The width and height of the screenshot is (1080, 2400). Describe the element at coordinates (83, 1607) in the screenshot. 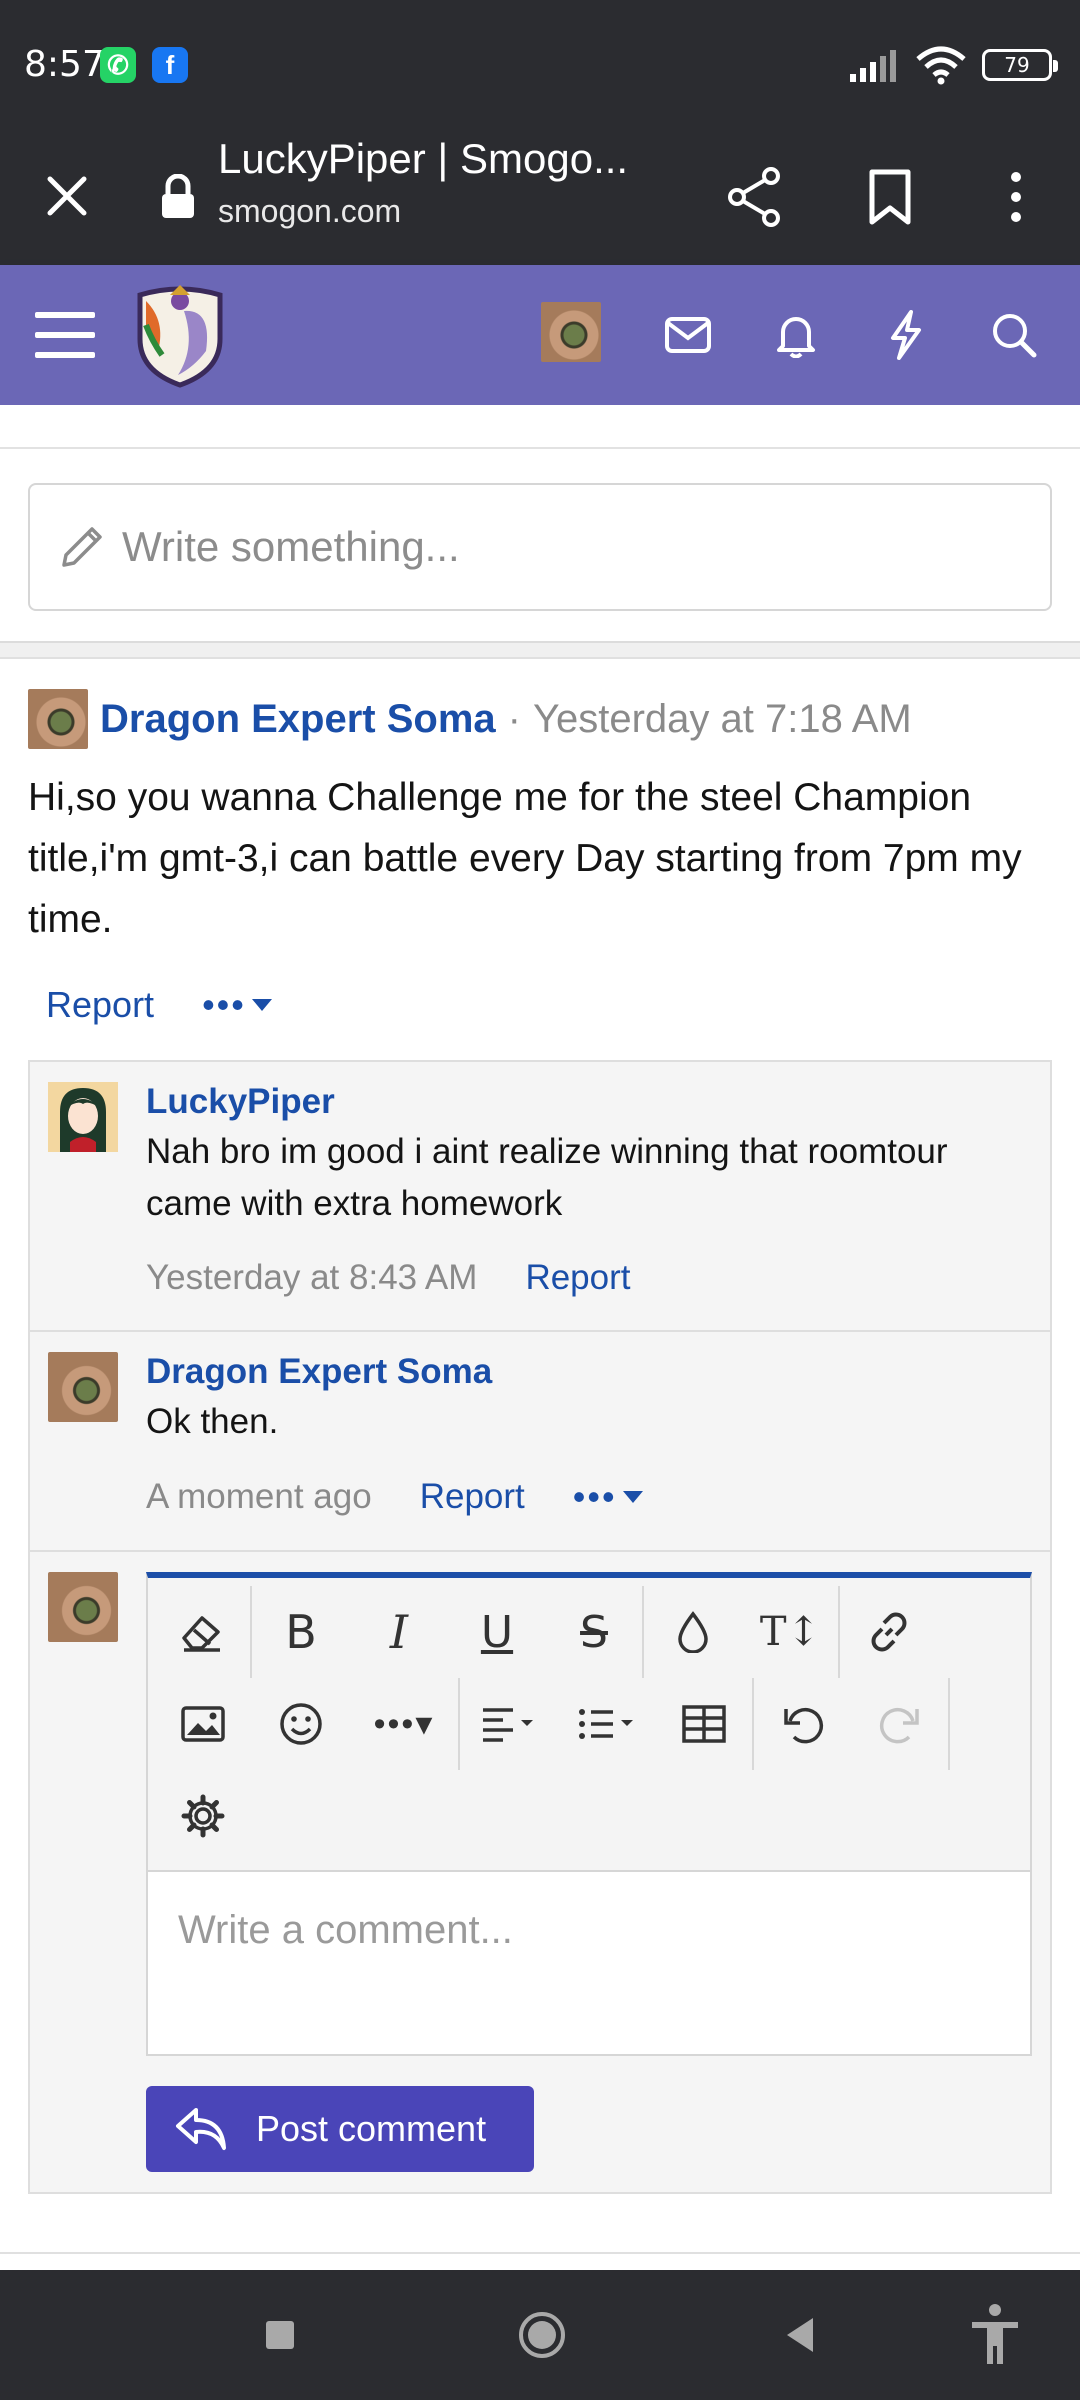

I see `reply-avatar` at that location.